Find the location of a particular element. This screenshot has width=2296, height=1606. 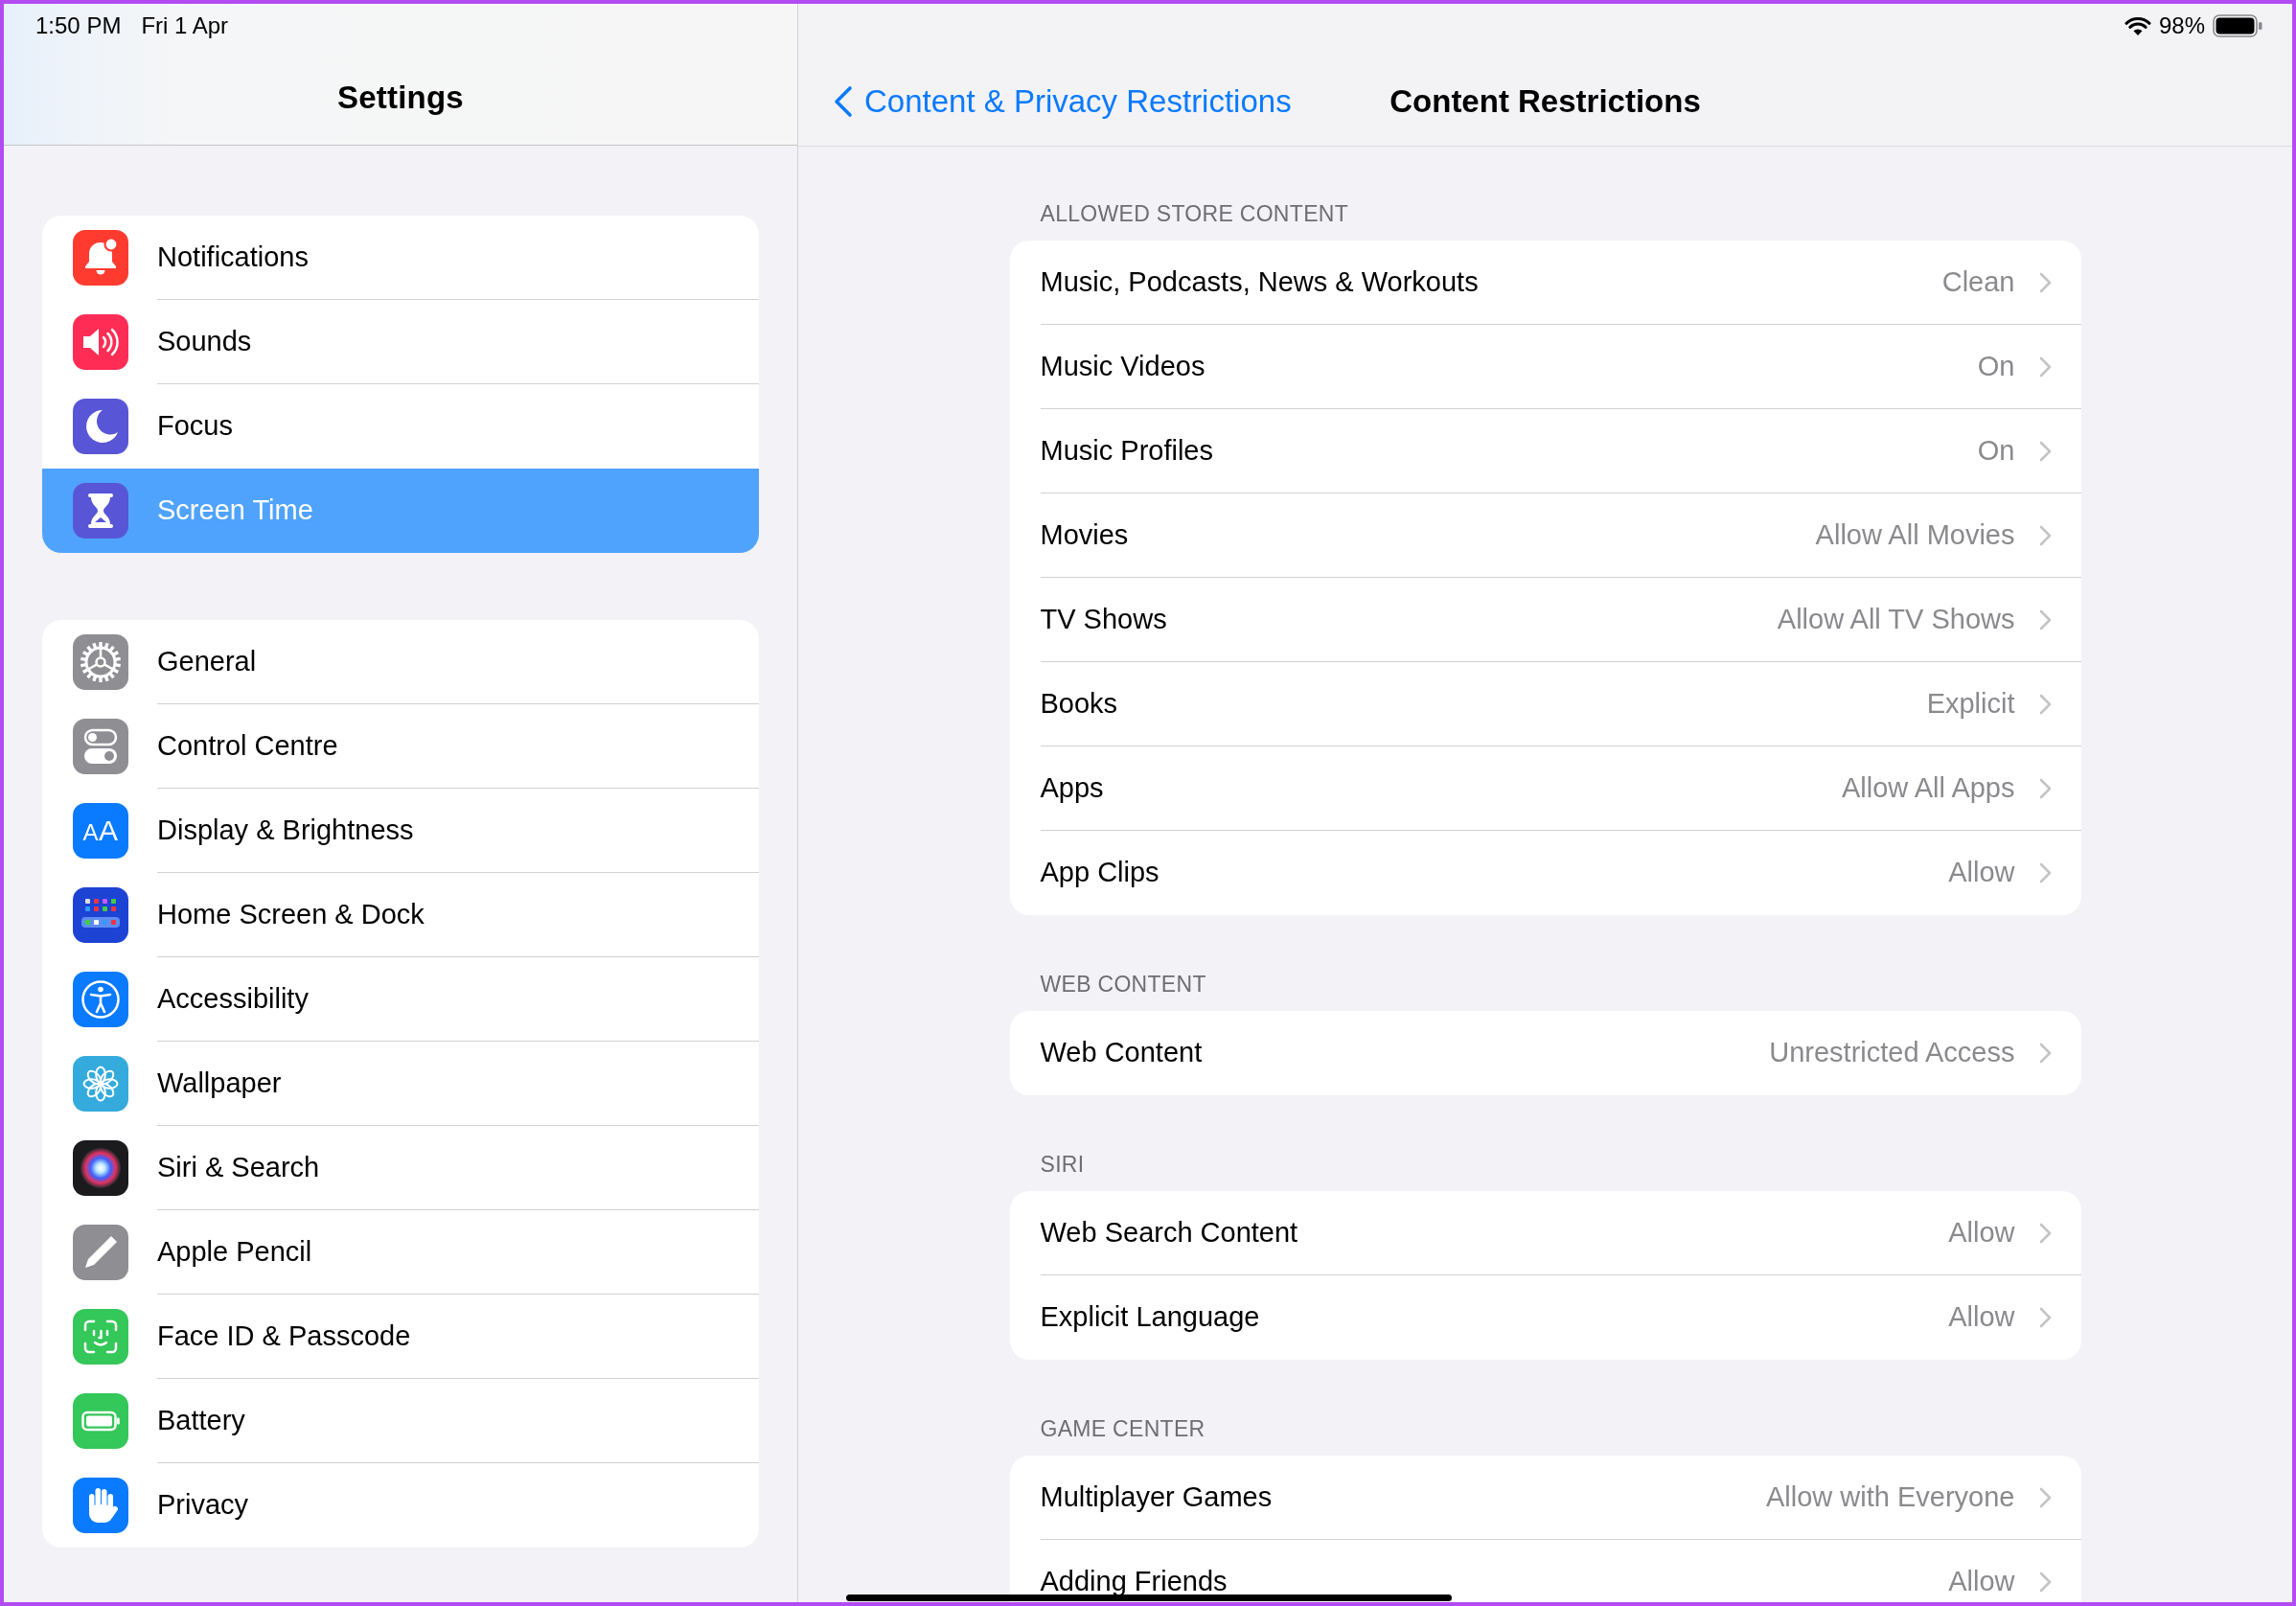

setting-value: Clean is located at coordinates (1978, 282).